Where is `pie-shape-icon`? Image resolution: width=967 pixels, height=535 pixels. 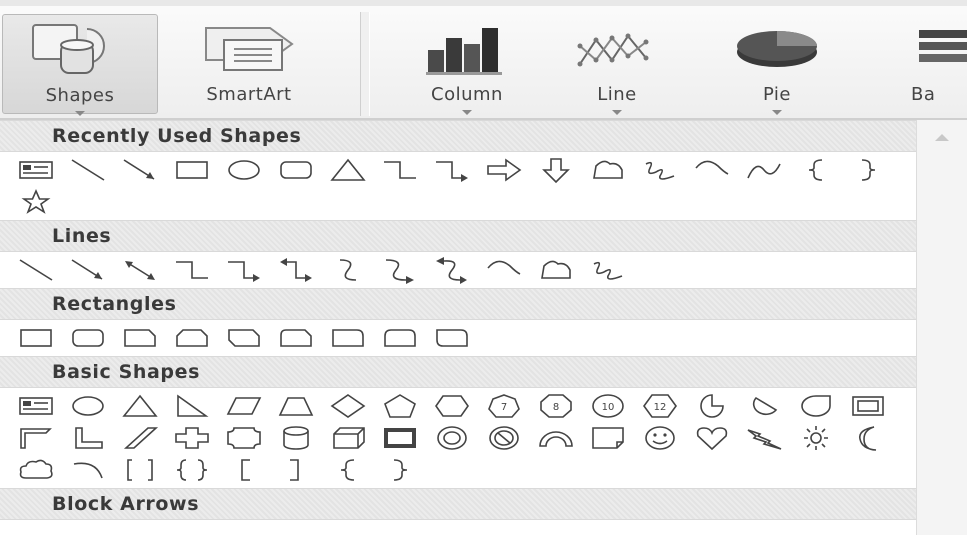 pie-shape-icon is located at coordinates (712, 406).